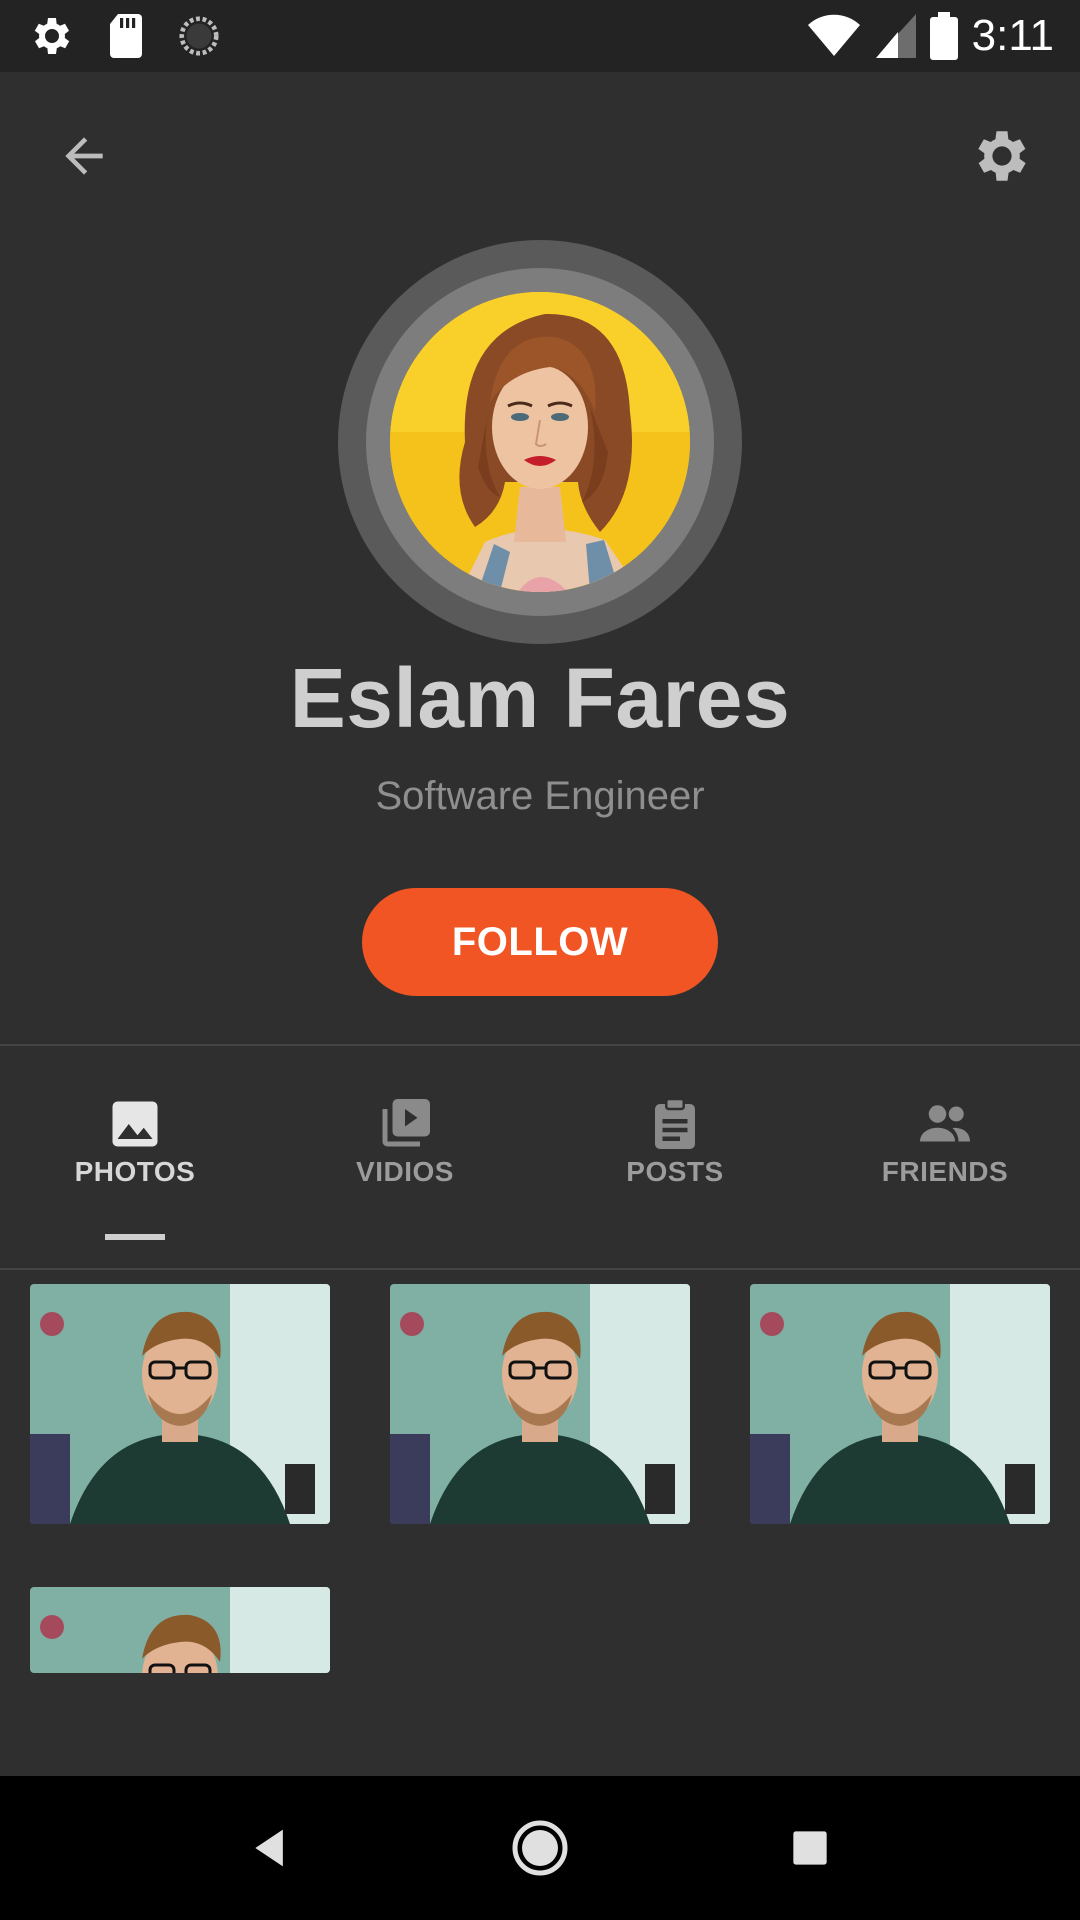 This screenshot has height=1920, width=1080. Describe the element at coordinates (540, 942) in the screenshot. I see `follow-button: FOLLOW` at that location.